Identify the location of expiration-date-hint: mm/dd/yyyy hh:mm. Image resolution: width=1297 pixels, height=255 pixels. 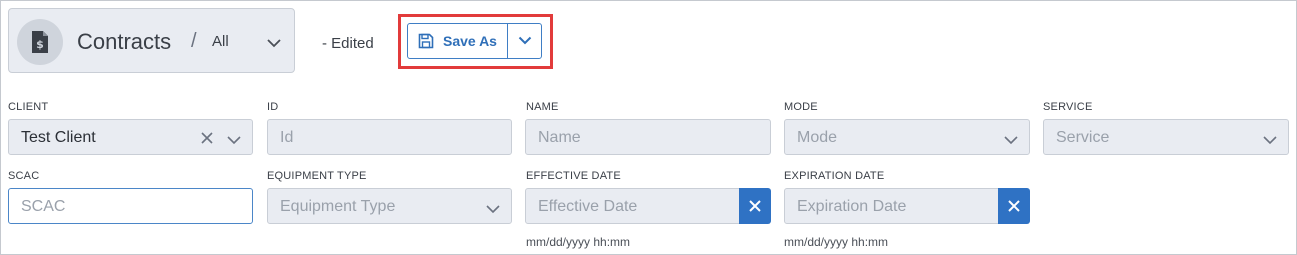
(836, 242).